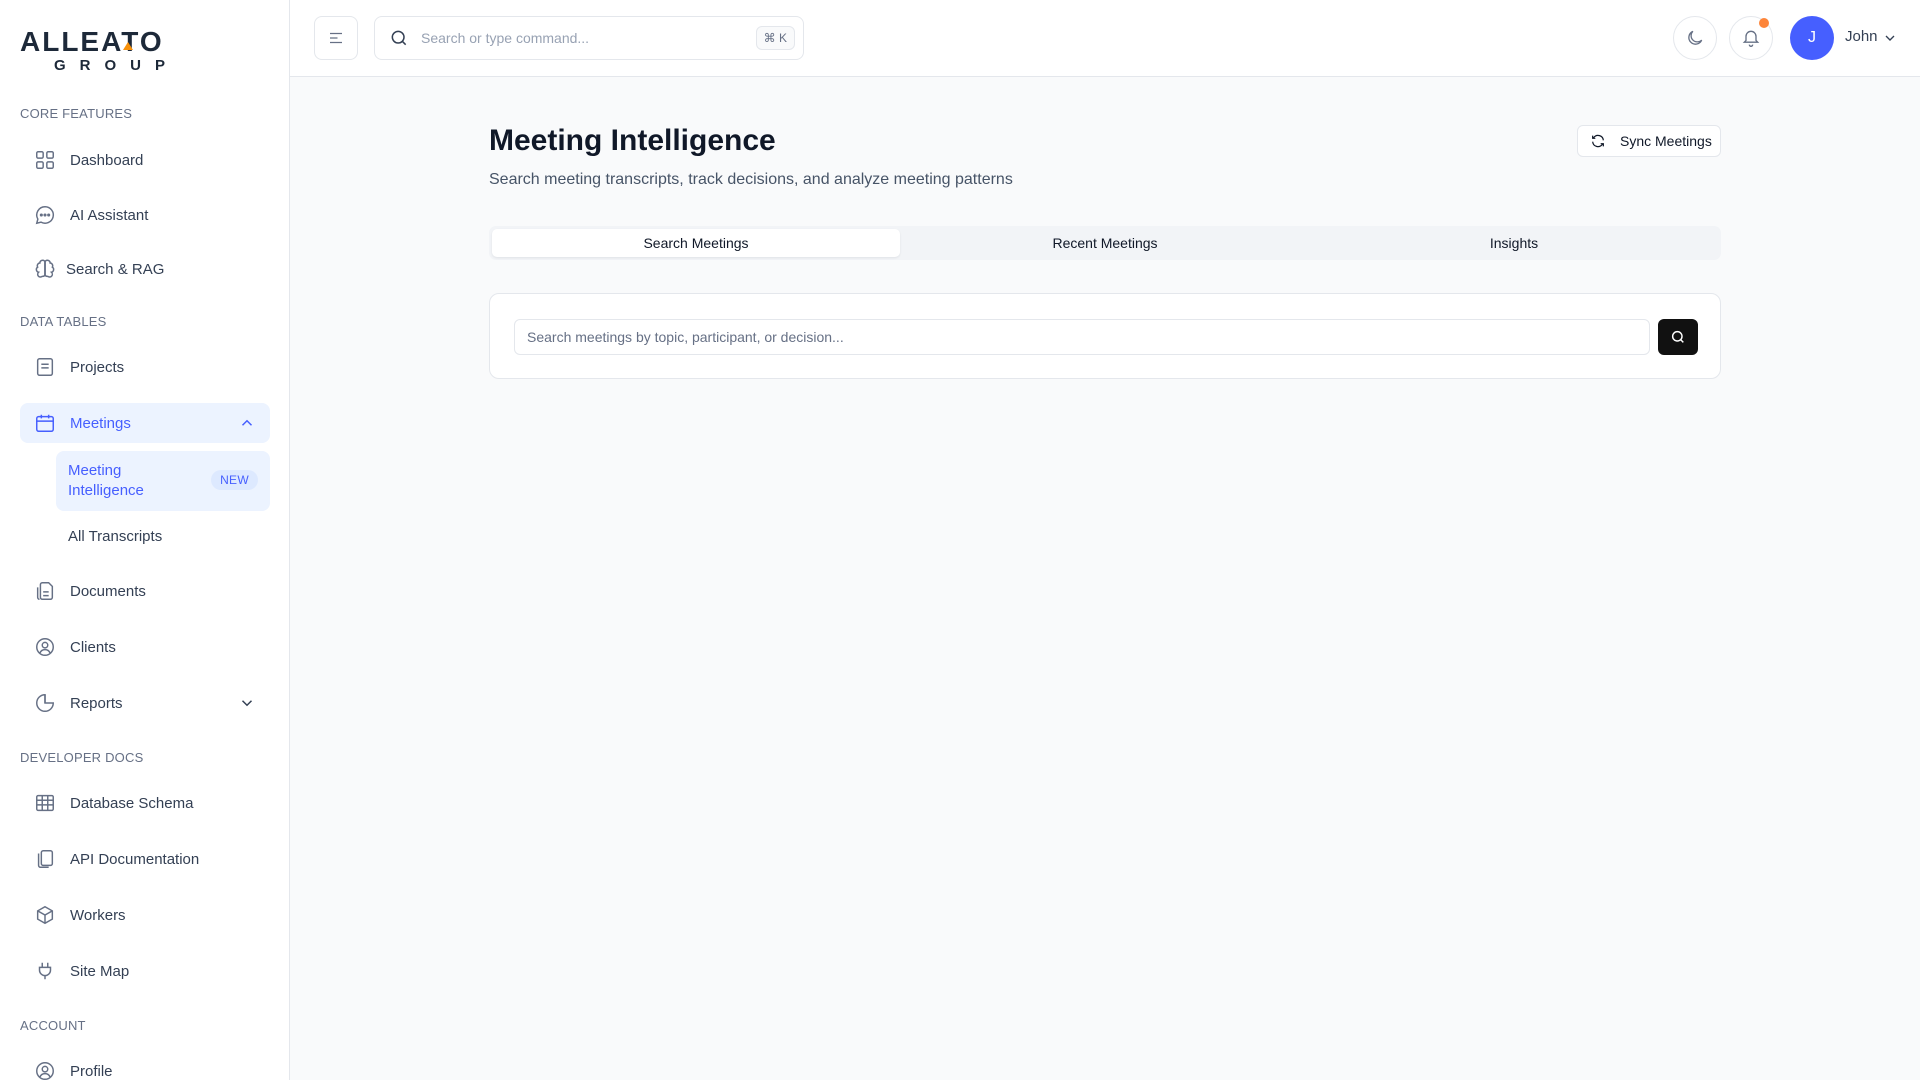 This screenshot has width=1920, height=1080. Describe the element at coordinates (91, 1071) in the screenshot. I see `sidebar-item-label: Profile` at that location.